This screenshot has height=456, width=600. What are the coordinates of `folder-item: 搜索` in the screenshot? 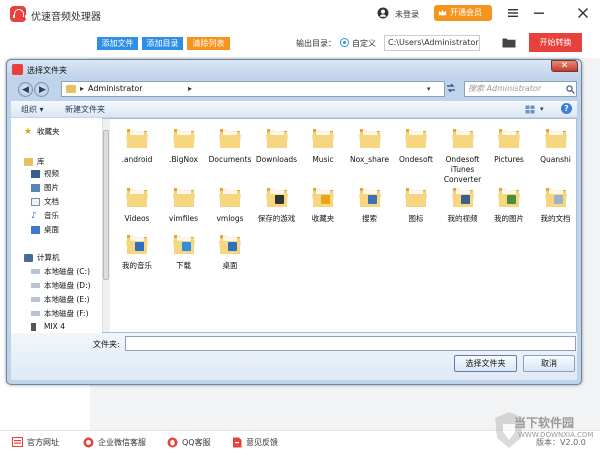 It's located at (370, 204).